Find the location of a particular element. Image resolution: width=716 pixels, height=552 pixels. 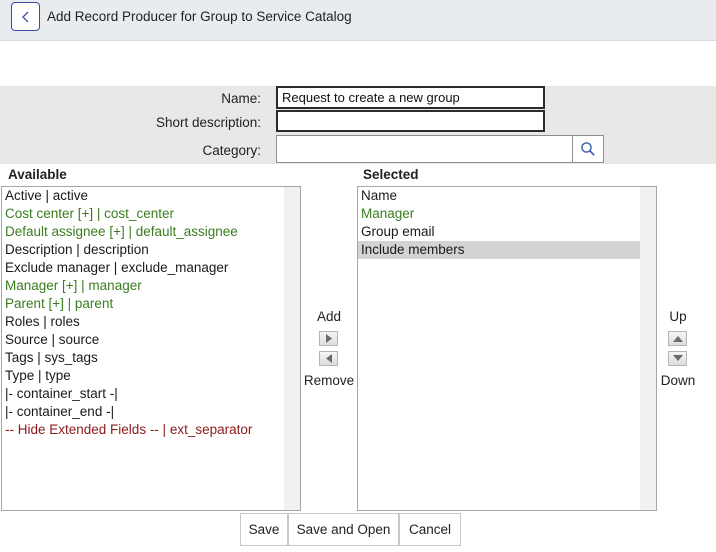

add-label: Add is located at coordinates (329, 316).